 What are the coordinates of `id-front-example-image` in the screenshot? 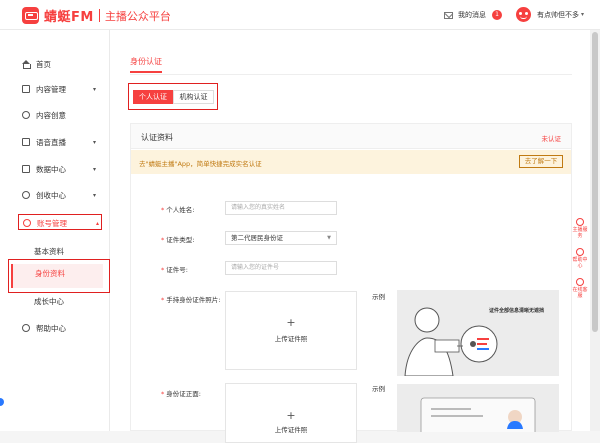 It's located at (478, 408).